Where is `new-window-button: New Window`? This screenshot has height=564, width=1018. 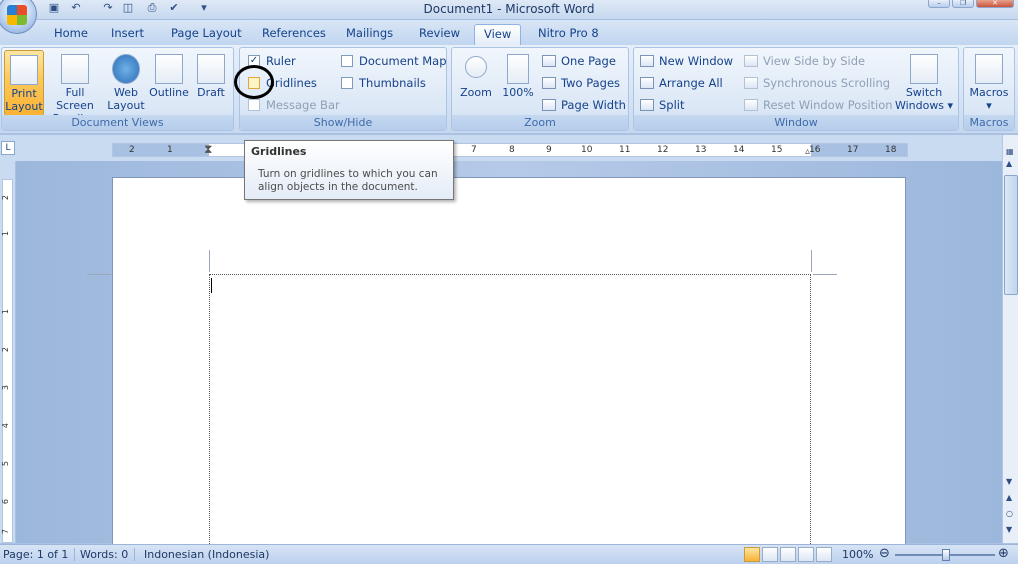 new-window-button: New Window is located at coordinates (686, 61).